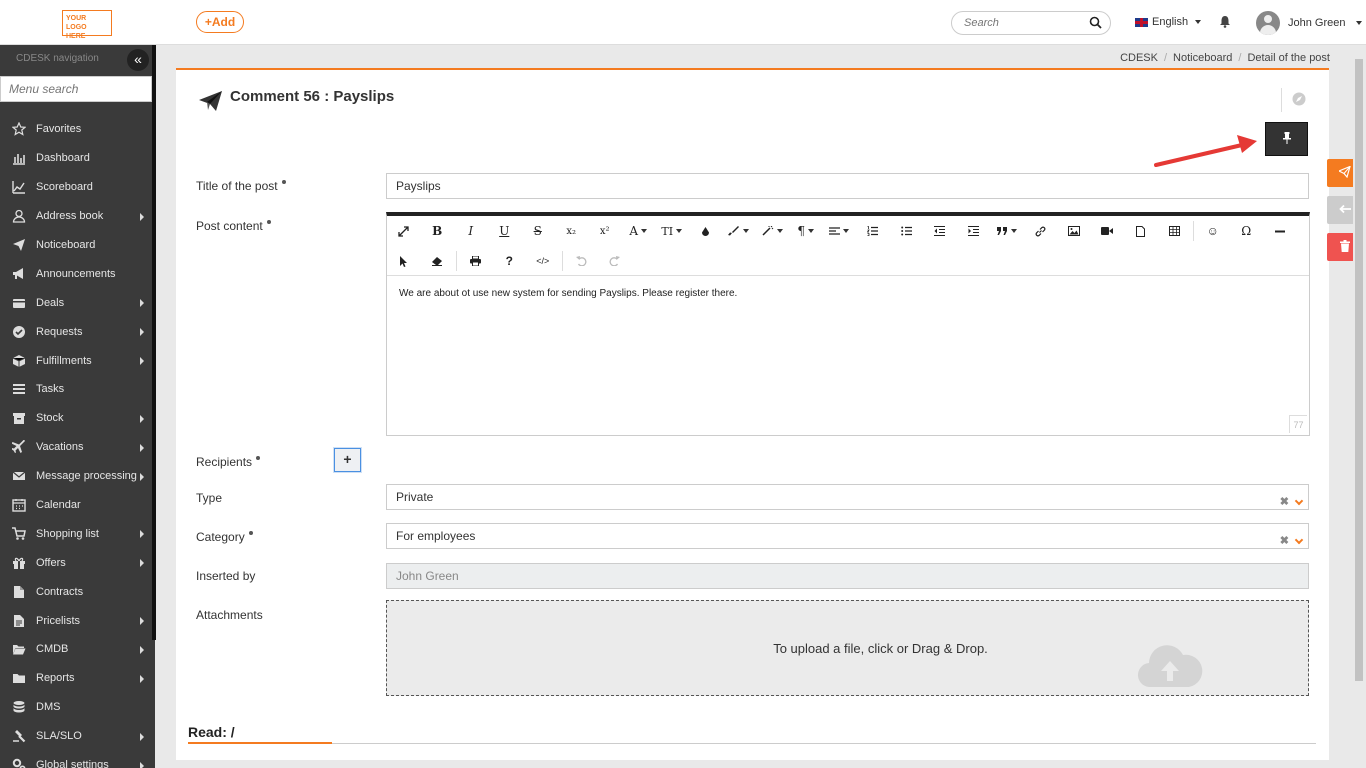 The image size is (1366, 768). What do you see at coordinates (847, 186) in the screenshot?
I see `title-input: Payslips` at bounding box center [847, 186].